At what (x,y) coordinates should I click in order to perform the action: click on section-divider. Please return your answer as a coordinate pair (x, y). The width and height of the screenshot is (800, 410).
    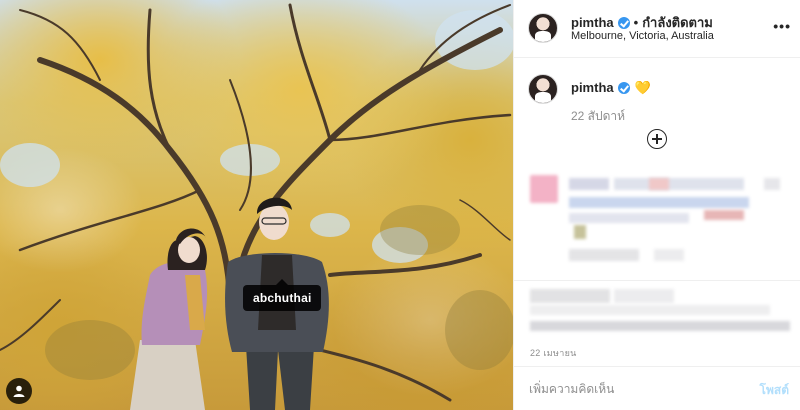
    Looking at the image, I should click on (657, 280).